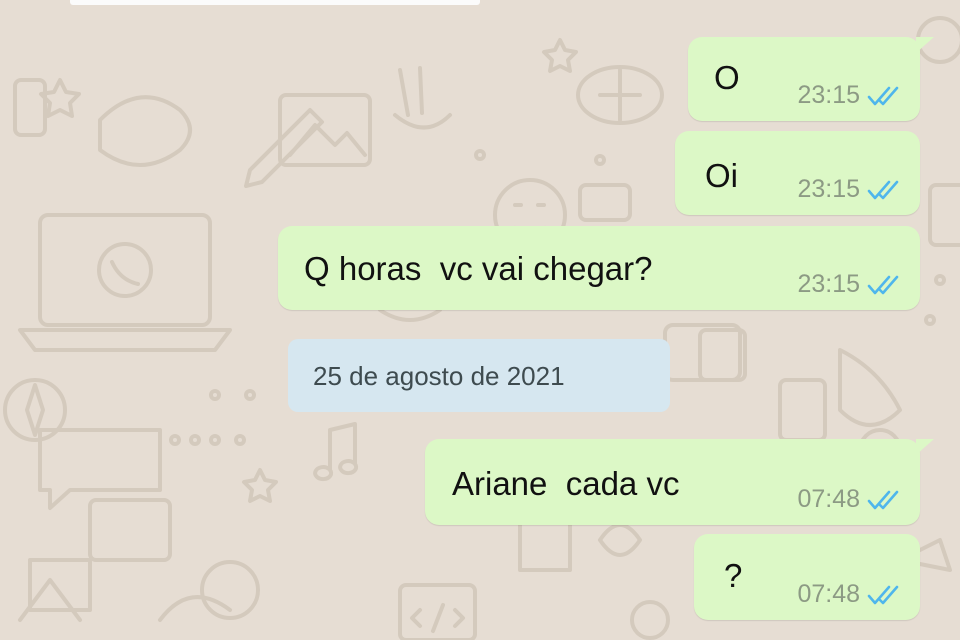  Describe the element at coordinates (727, 77) in the screenshot. I see `message-text: O` at that location.